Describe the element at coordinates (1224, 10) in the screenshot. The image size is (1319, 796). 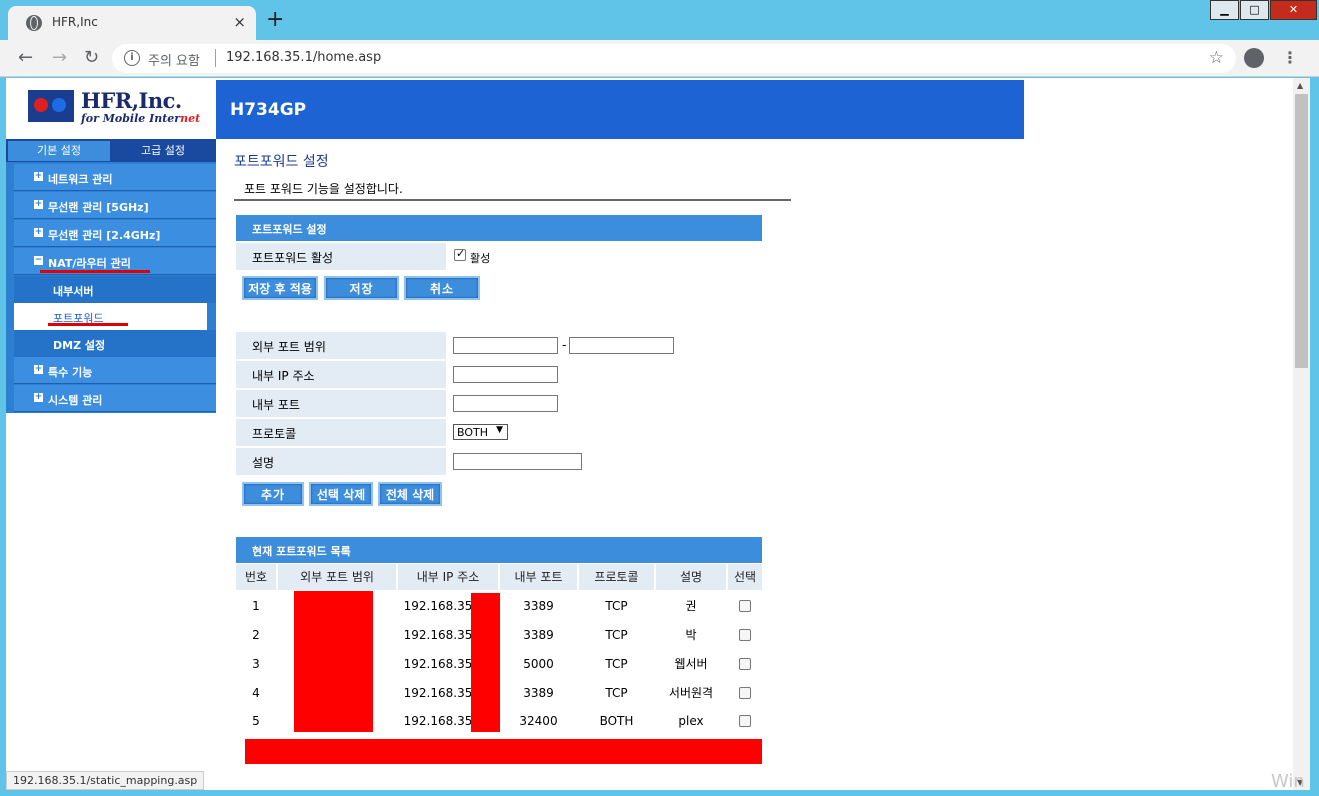
I see `minimize-icon: ▁` at that location.